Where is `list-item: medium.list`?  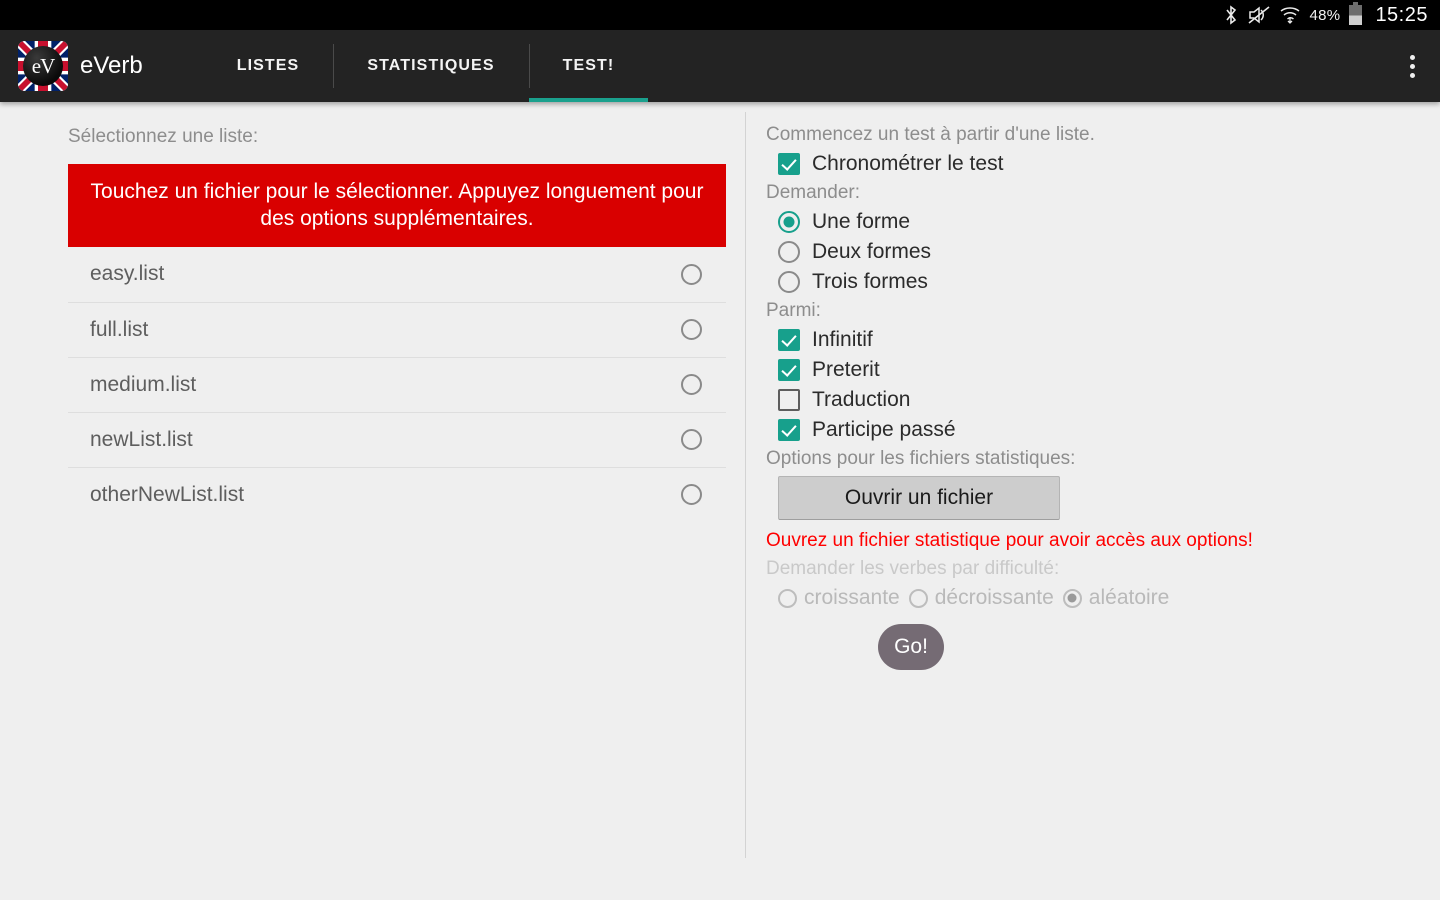 list-item: medium.list is located at coordinates (397, 384).